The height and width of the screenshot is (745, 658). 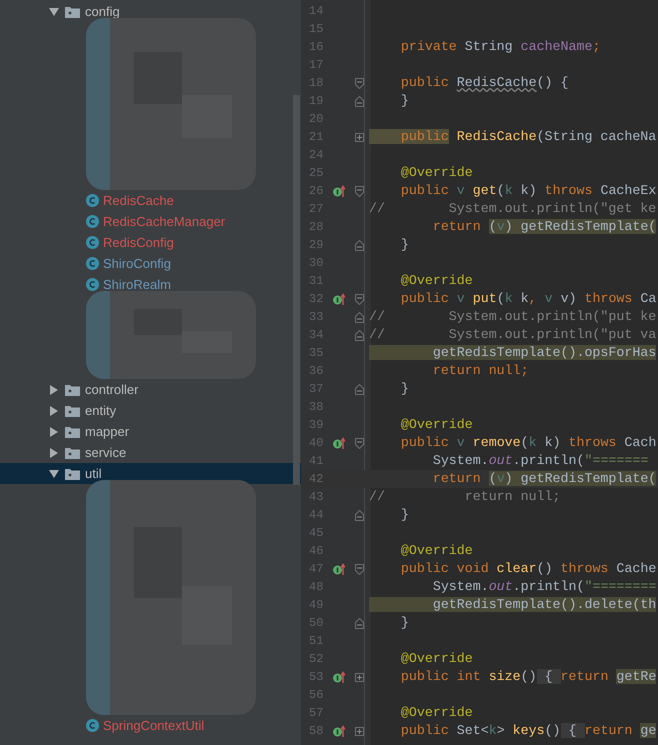 I want to click on code-line: // System.out.println("get ke, so click(x=512, y=209).